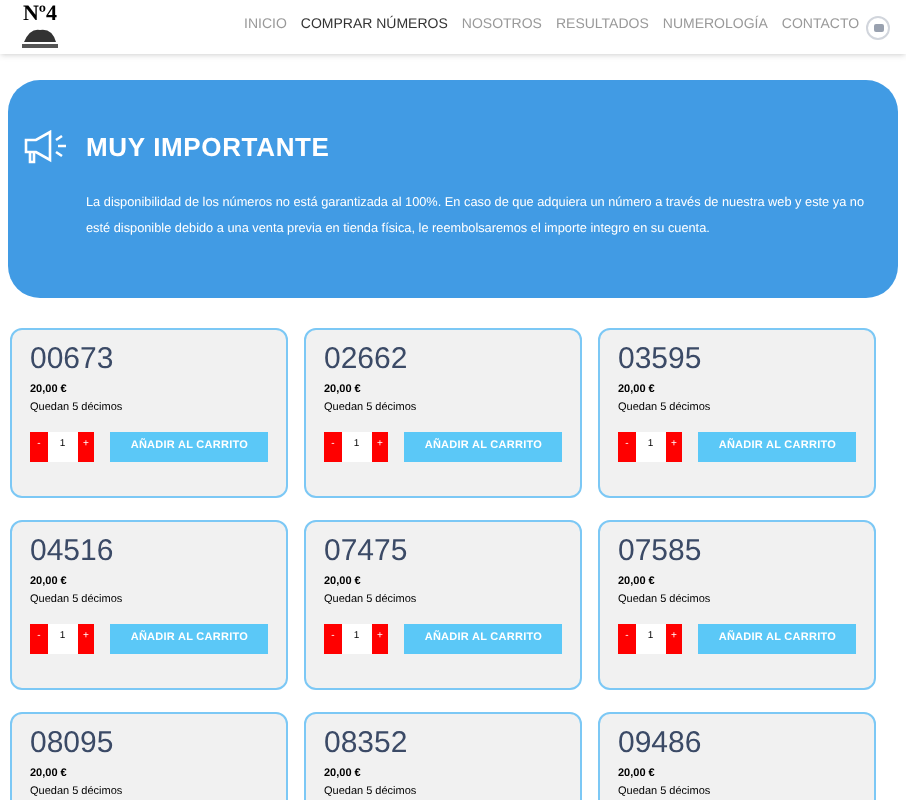 The height and width of the screenshot is (800, 906). Describe the element at coordinates (73, 360) in the screenshot. I see `lottery-number: 00673` at that location.